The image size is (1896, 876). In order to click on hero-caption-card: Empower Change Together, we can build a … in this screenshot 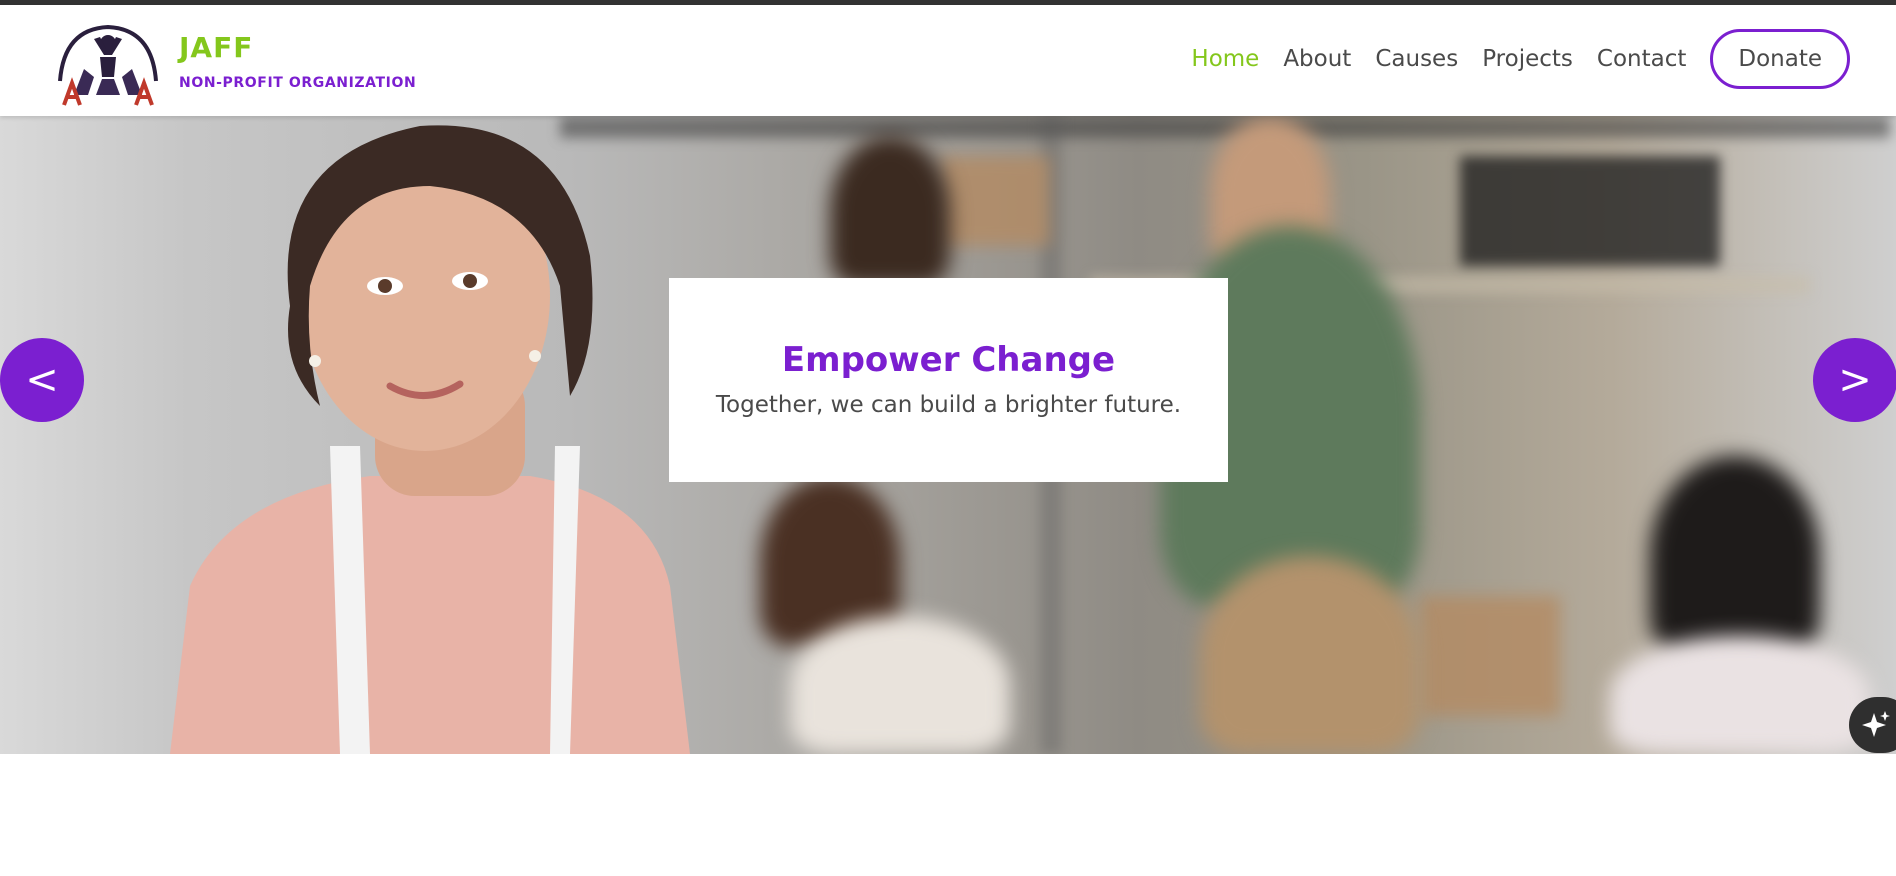, I will do `click(948, 380)`.